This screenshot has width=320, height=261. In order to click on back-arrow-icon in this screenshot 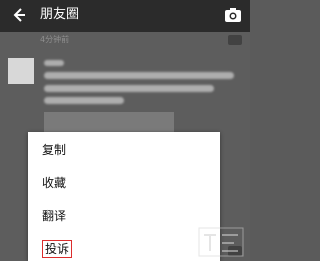, I will do `click(18, 15)`.